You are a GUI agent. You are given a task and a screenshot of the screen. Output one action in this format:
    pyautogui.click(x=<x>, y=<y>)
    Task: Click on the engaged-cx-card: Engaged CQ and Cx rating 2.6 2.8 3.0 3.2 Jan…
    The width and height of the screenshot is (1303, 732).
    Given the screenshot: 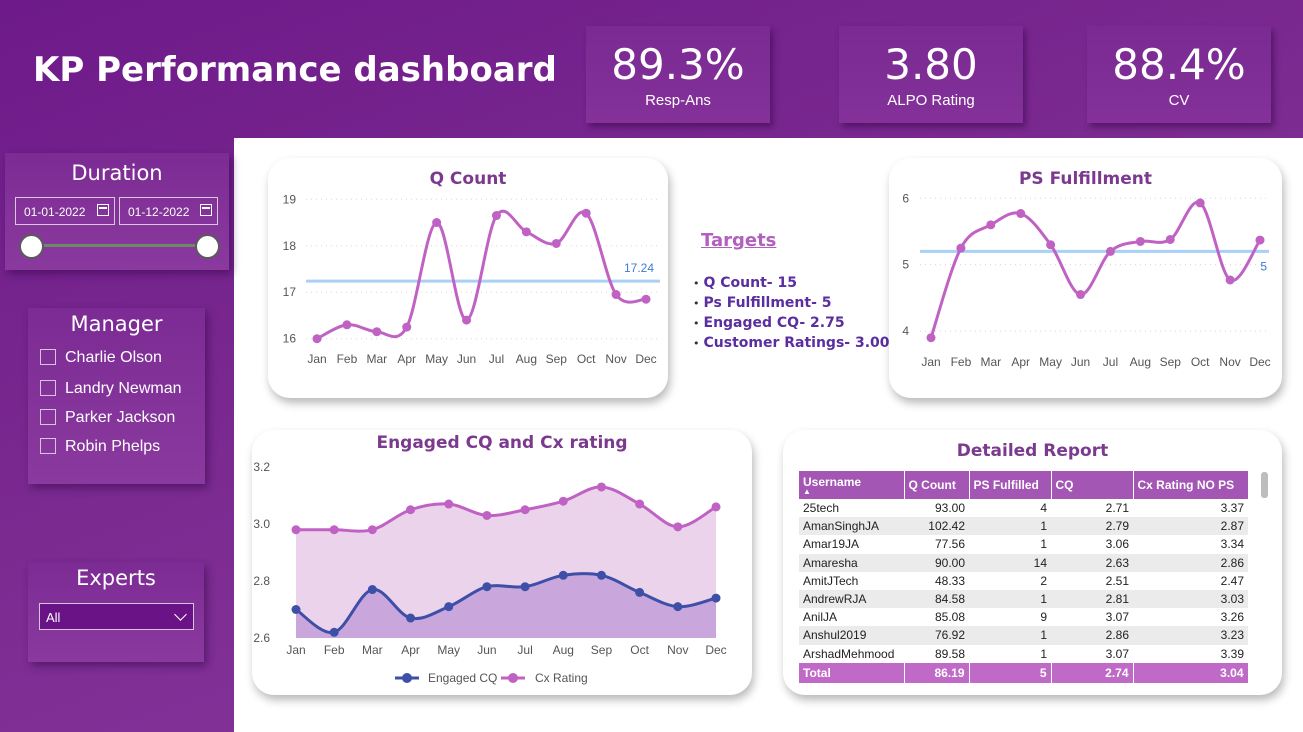 What is the action you would take?
    pyautogui.click(x=502, y=562)
    